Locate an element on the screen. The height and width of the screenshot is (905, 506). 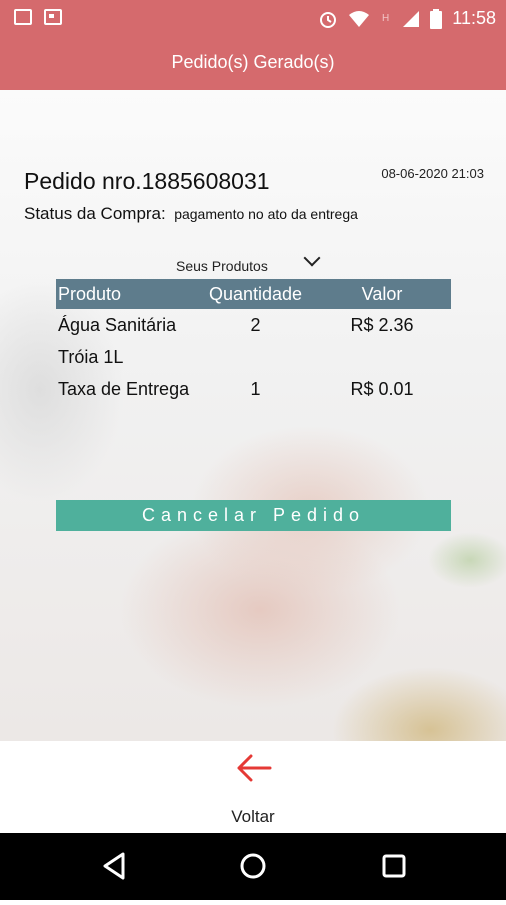
svg-text: H is located at coordinates (385, 18).